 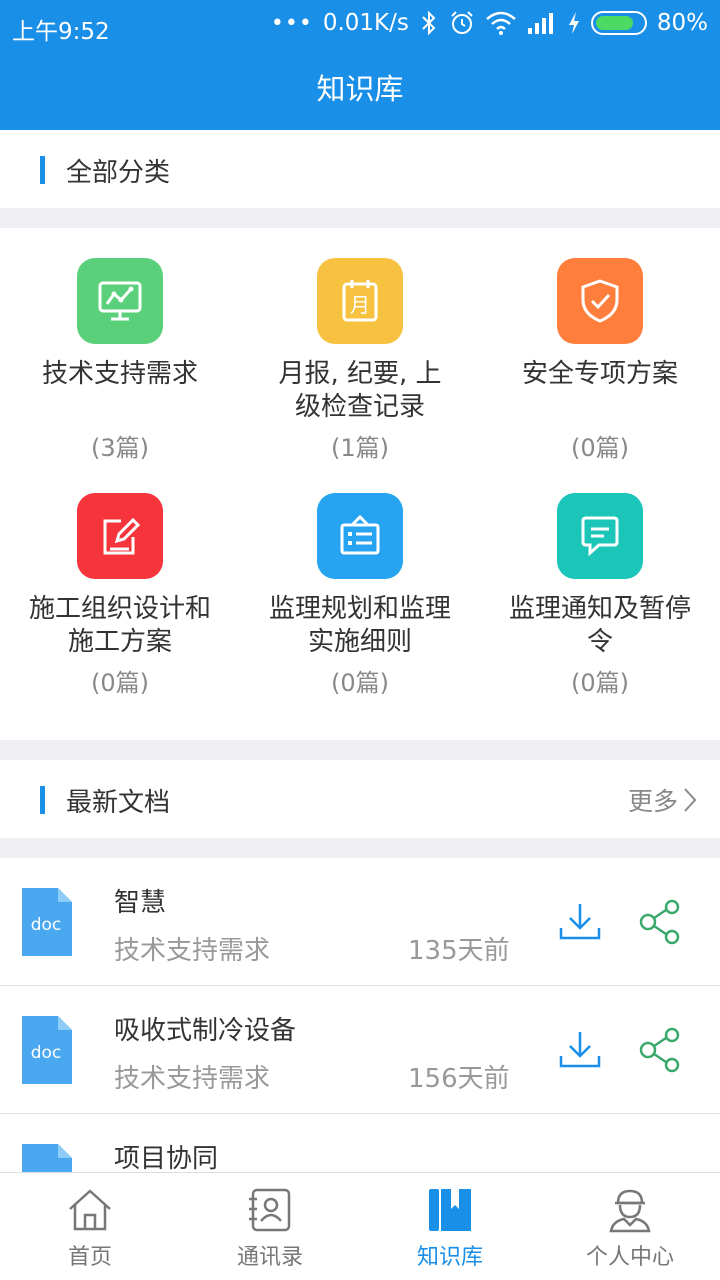 What do you see at coordinates (573, 23) in the screenshot?
I see `charging-icon` at bounding box center [573, 23].